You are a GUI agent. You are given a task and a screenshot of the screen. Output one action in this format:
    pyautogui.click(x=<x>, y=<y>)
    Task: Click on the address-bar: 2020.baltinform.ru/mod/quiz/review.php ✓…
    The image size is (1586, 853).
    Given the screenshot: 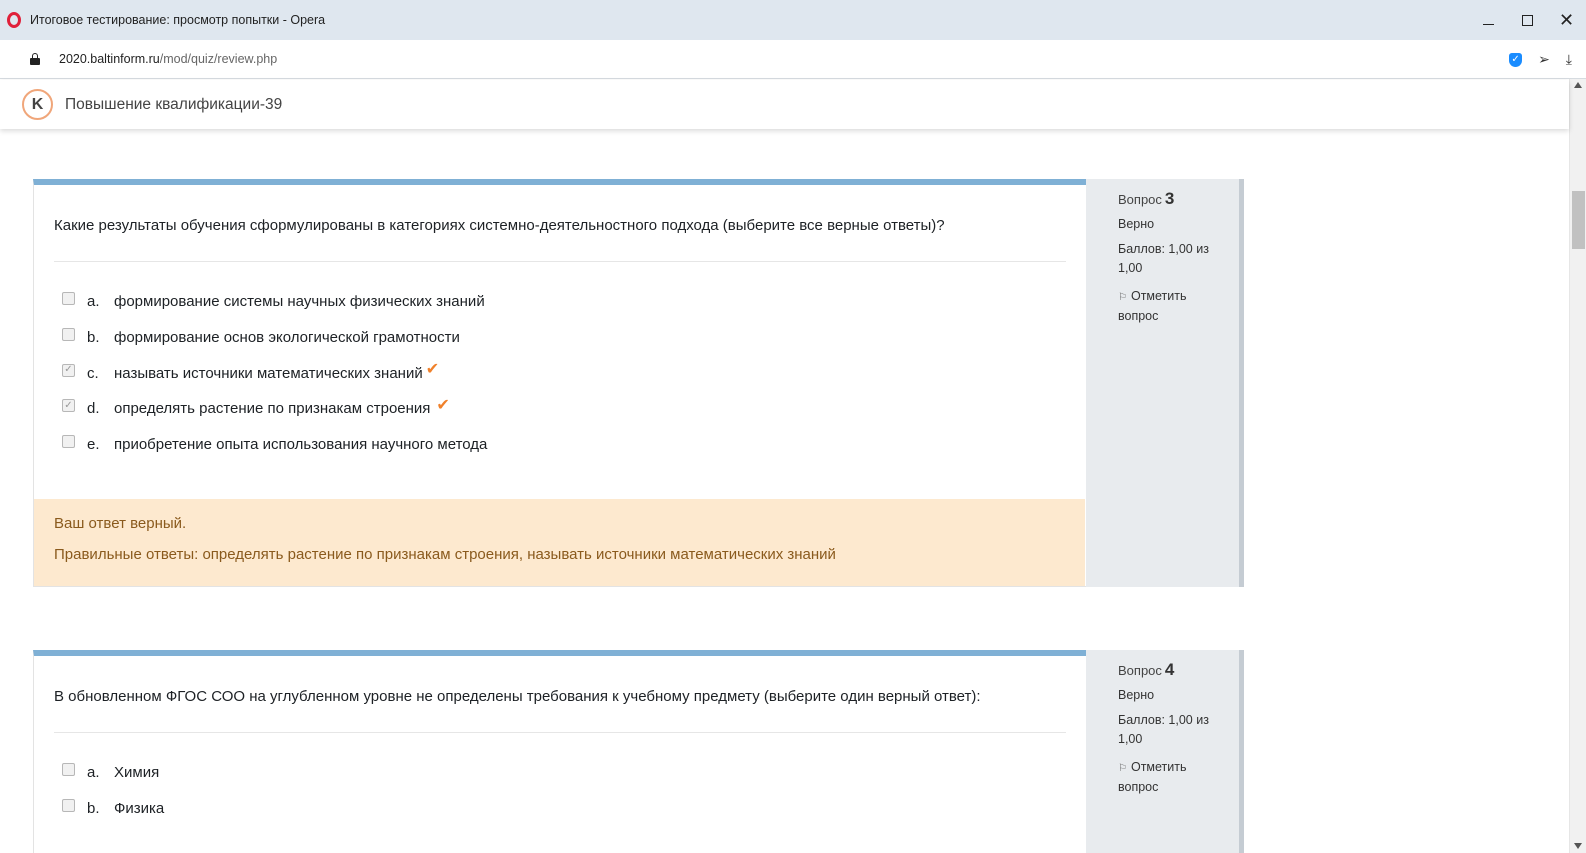 What is the action you would take?
    pyautogui.click(x=793, y=59)
    